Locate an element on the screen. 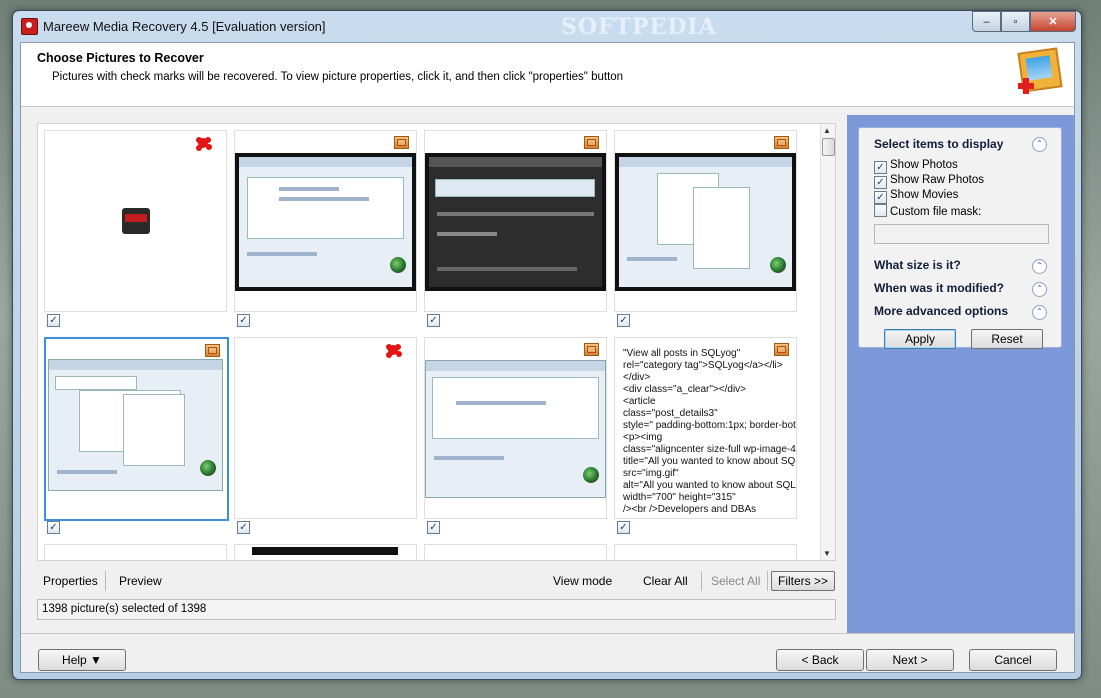  window-controls: – ▫ ✕ is located at coordinates (1024, 21).